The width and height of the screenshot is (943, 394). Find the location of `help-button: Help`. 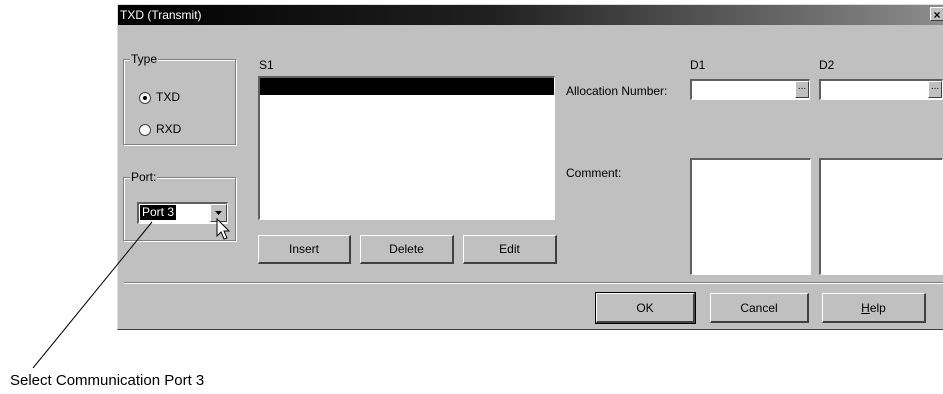

help-button: Help is located at coordinates (874, 308).